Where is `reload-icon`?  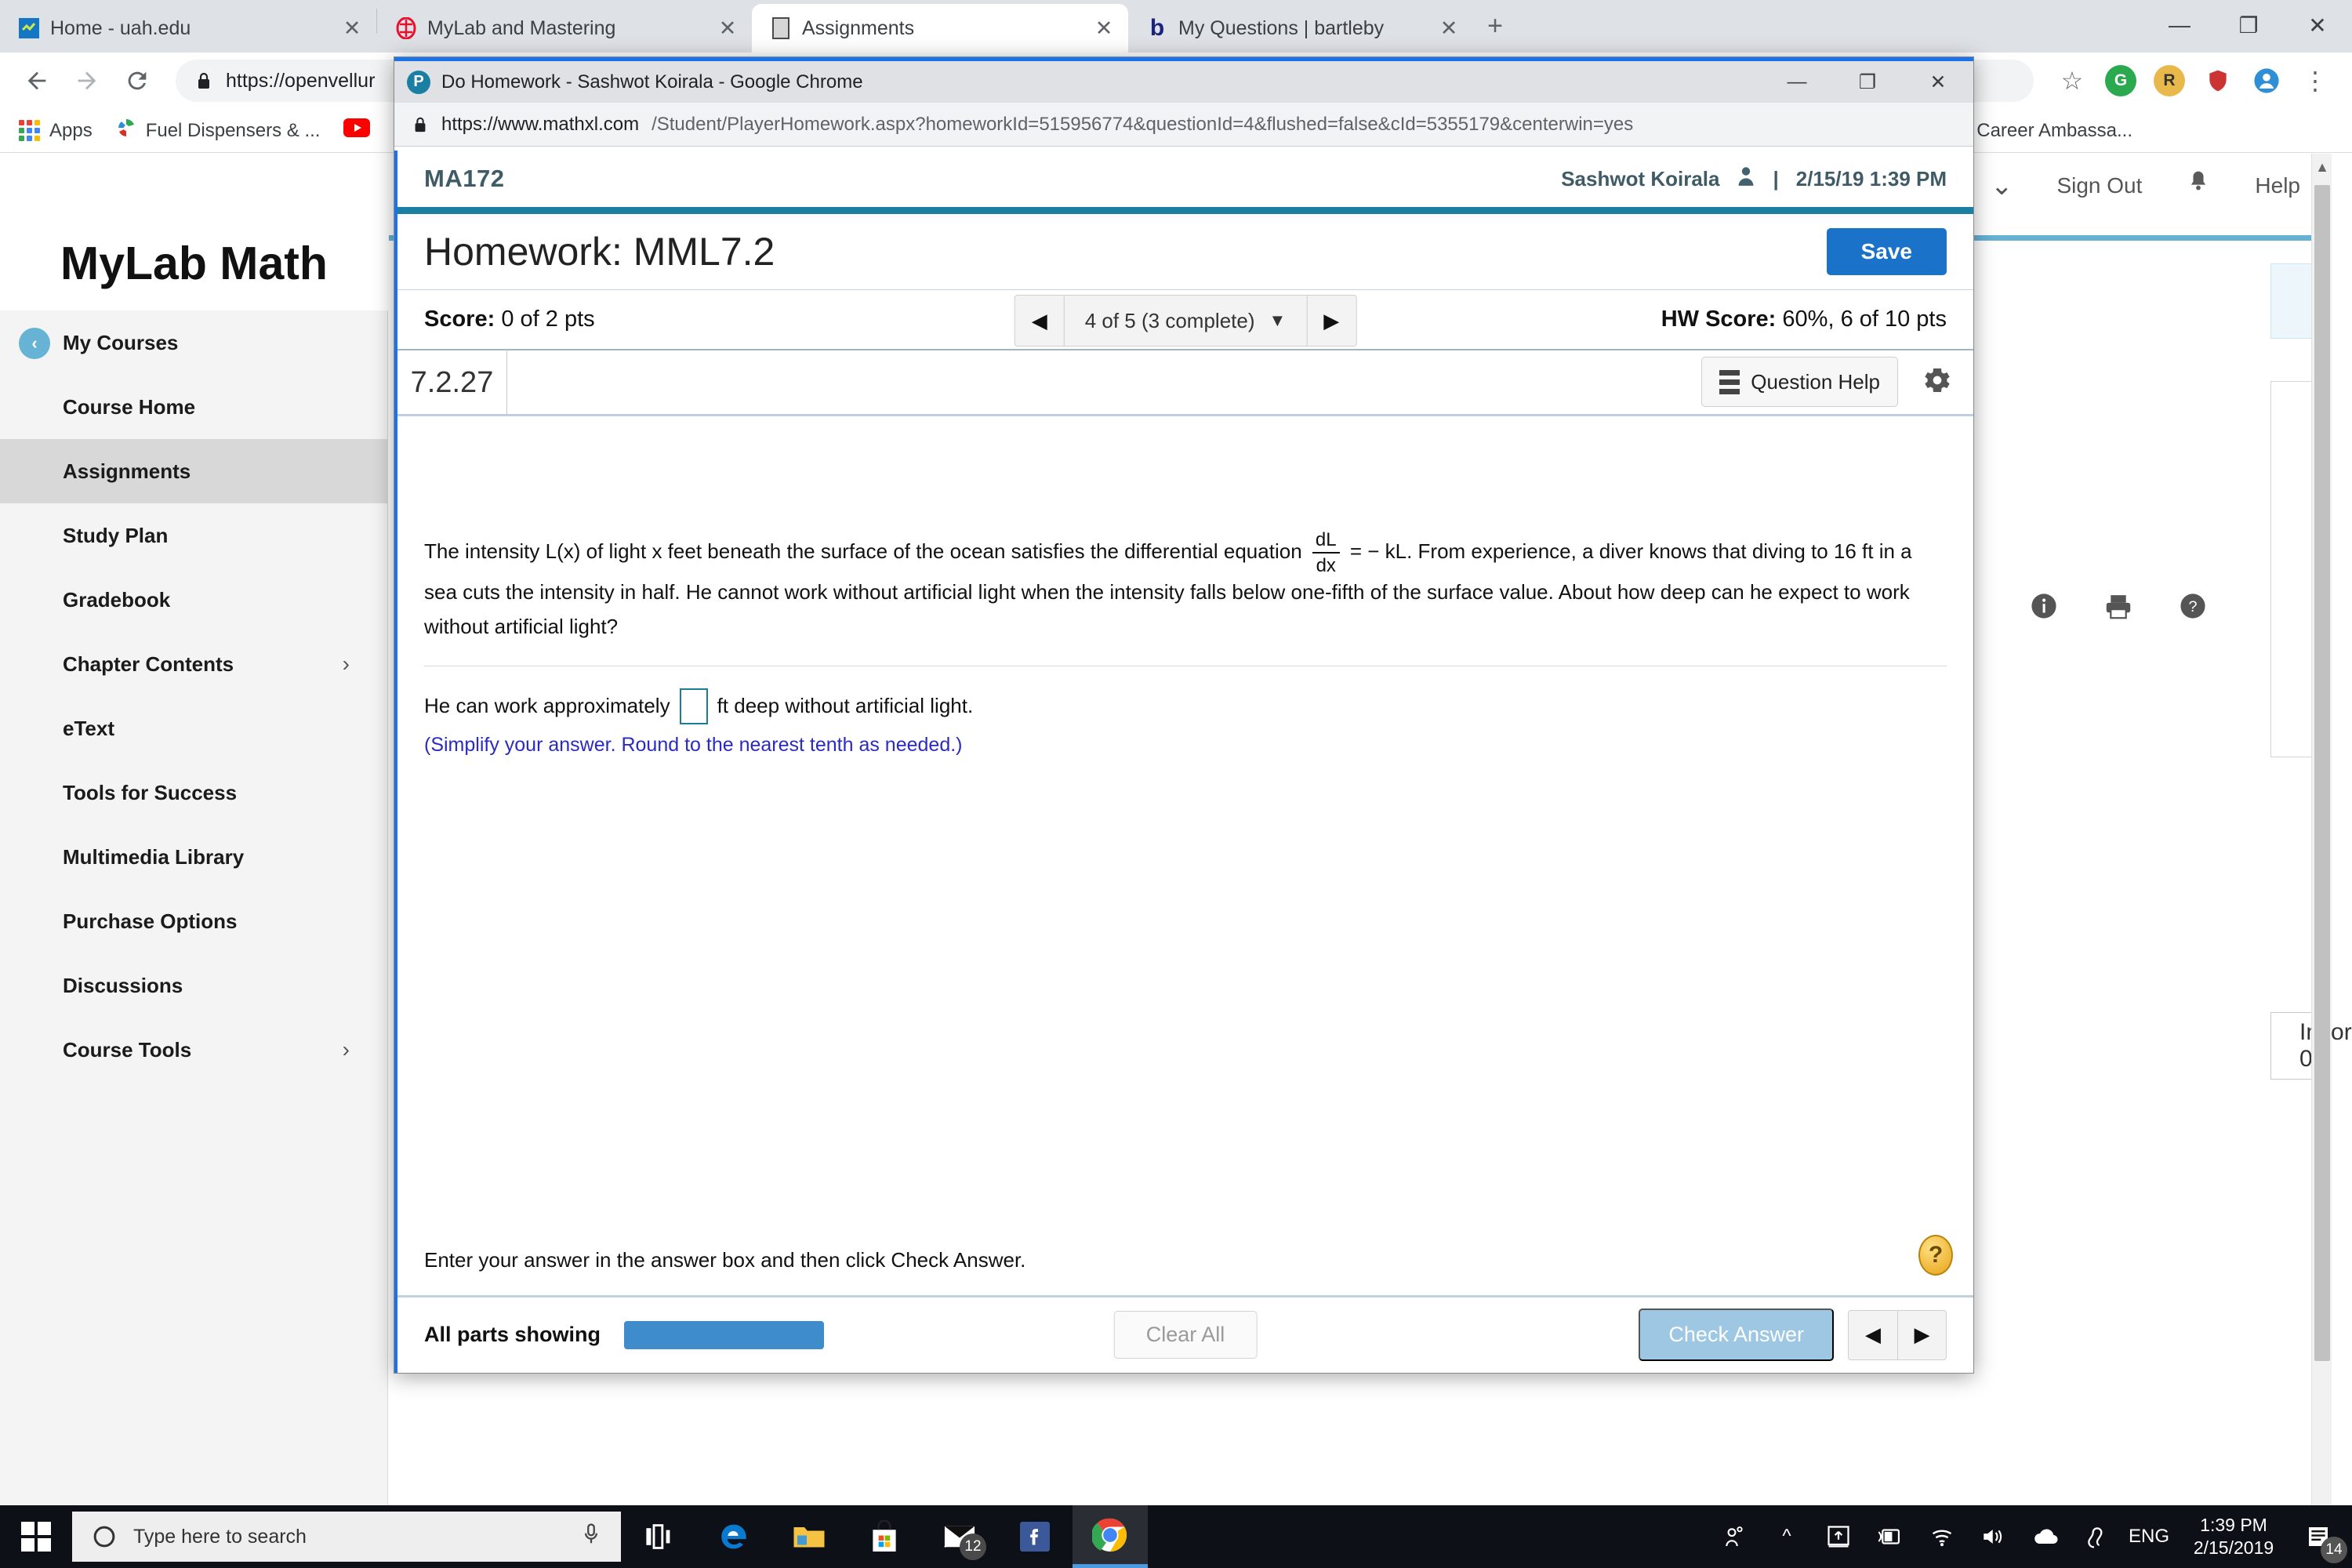
reload-icon is located at coordinates (137, 80).